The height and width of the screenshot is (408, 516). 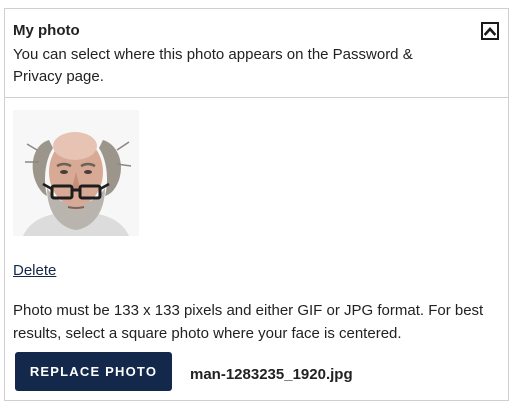 What do you see at coordinates (34, 271) in the screenshot?
I see `delete-photo-link: Delete` at bounding box center [34, 271].